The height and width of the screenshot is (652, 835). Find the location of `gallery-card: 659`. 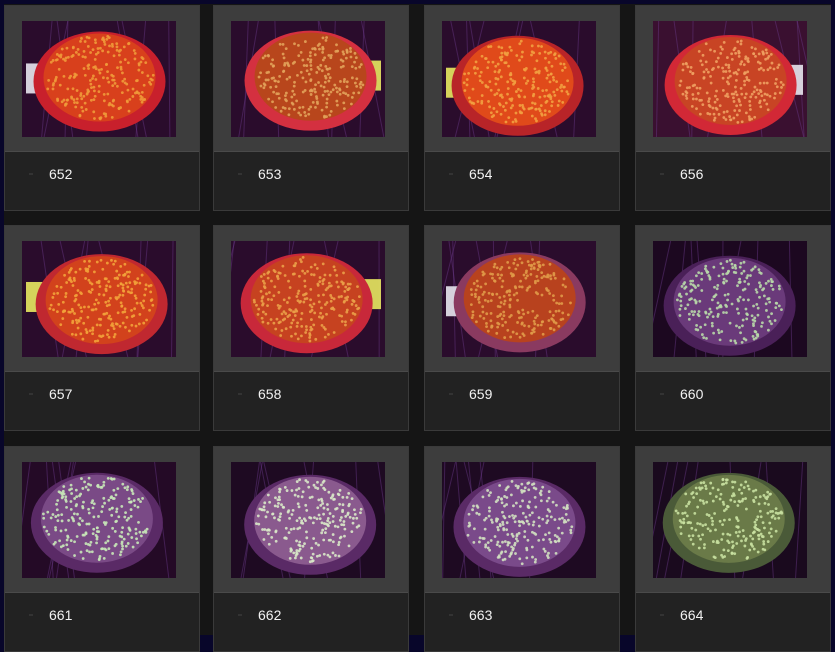

gallery-card: 659 is located at coordinates (522, 328).